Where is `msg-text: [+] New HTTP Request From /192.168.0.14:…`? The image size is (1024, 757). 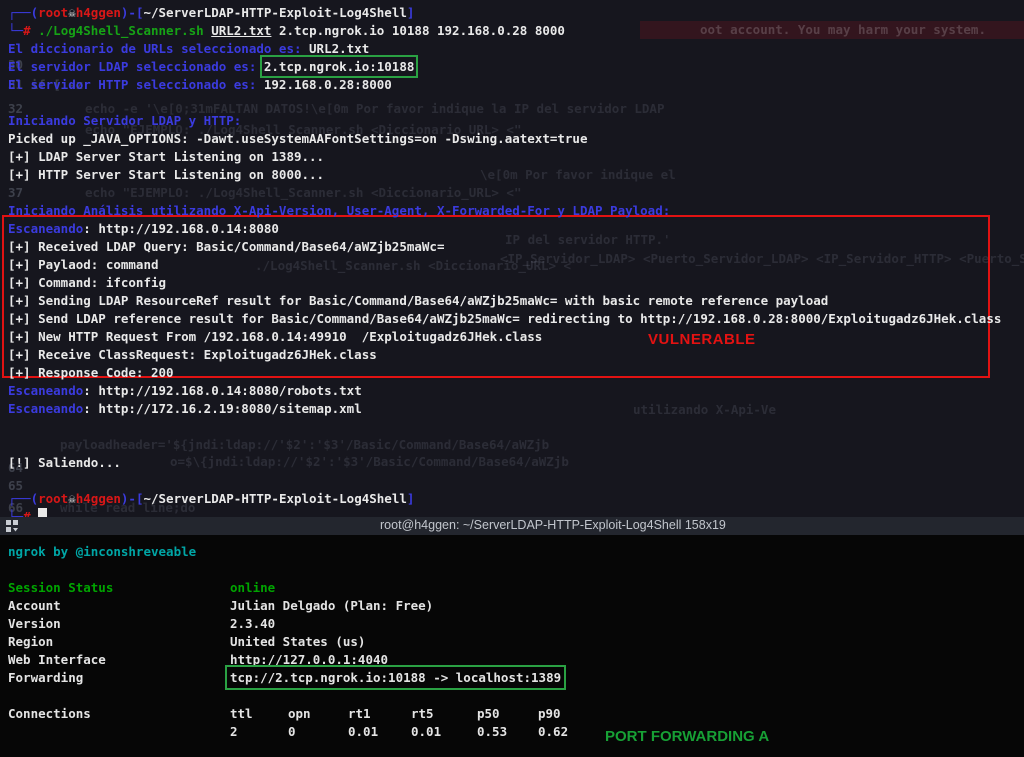
msg-text: [+] New HTTP Request From /192.168.0.14:… is located at coordinates (275, 336).